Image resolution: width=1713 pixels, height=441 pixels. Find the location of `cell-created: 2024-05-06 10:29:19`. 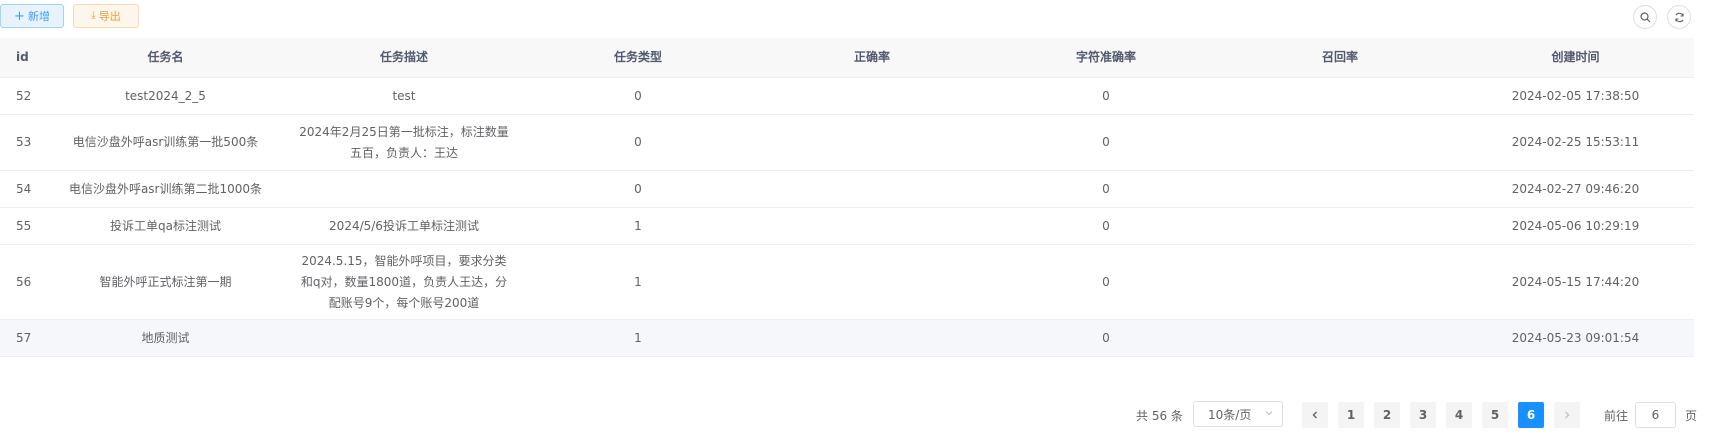

cell-created: 2024-05-06 10:29:19 is located at coordinates (1575, 225).